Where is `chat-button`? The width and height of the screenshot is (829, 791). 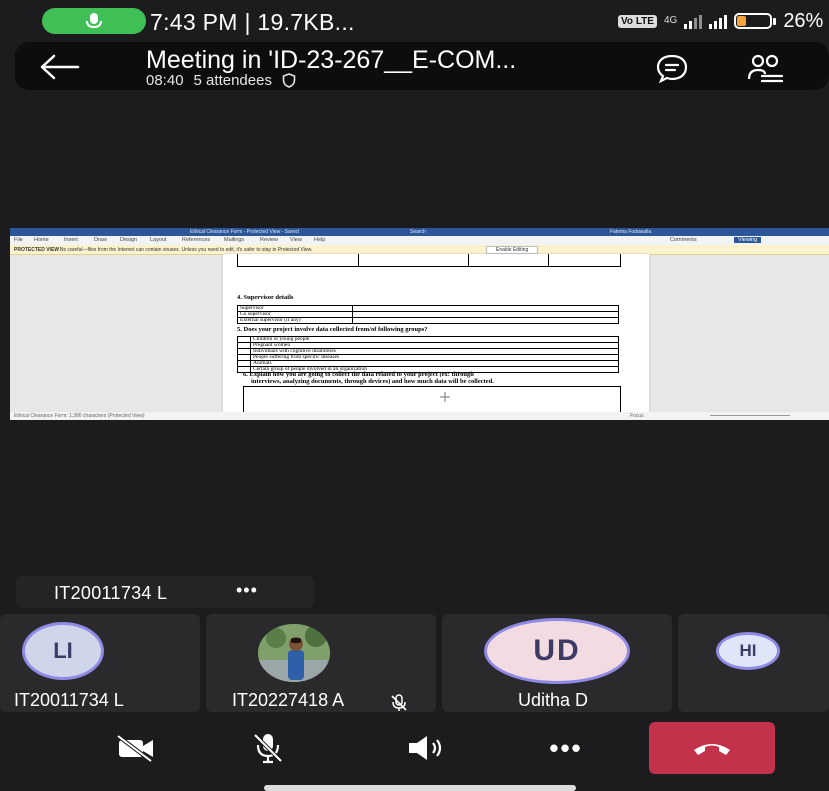
chat-button is located at coordinates (672, 68).